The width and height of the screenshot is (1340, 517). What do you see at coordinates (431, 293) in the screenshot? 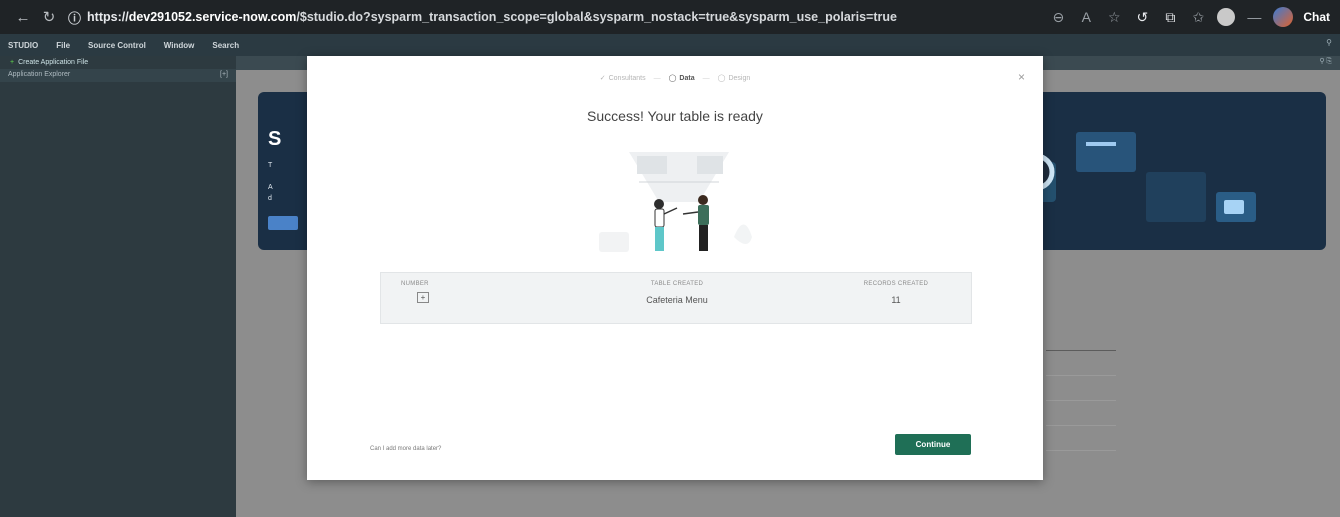
I see `number-column: NUMBER +` at bounding box center [431, 293].